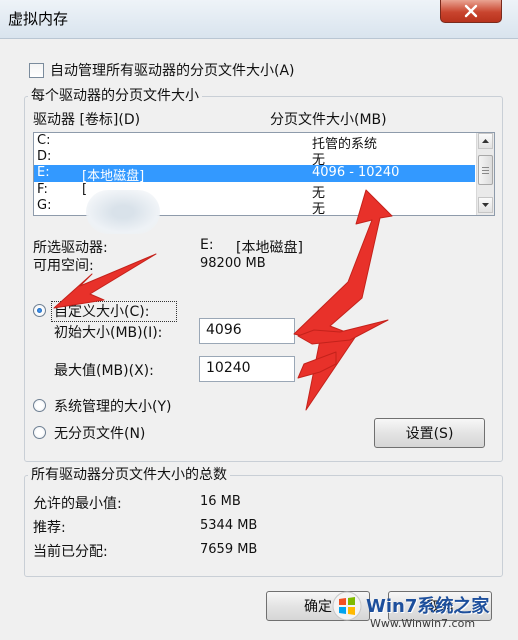 The height and width of the screenshot is (640, 518). I want to click on custom-size-label: 自定义大小(C):, so click(101, 311).